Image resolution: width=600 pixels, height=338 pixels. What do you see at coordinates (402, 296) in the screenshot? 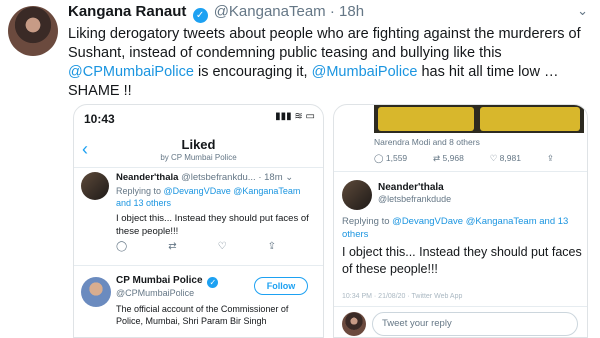
I see `reply-timestamp: 10:34 PM · 21/08/20 · Twitter Web App` at bounding box center [402, 296].